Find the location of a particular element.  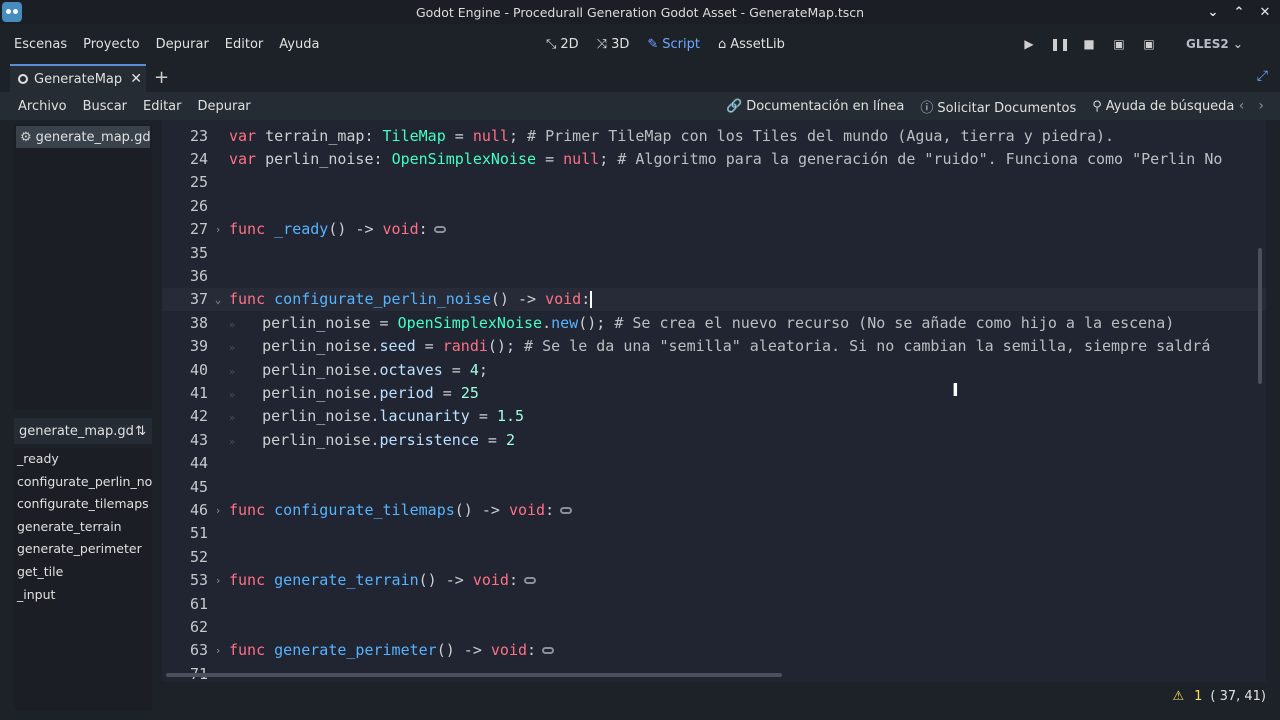

method-item: _ready is located at coordinates (83, 459).